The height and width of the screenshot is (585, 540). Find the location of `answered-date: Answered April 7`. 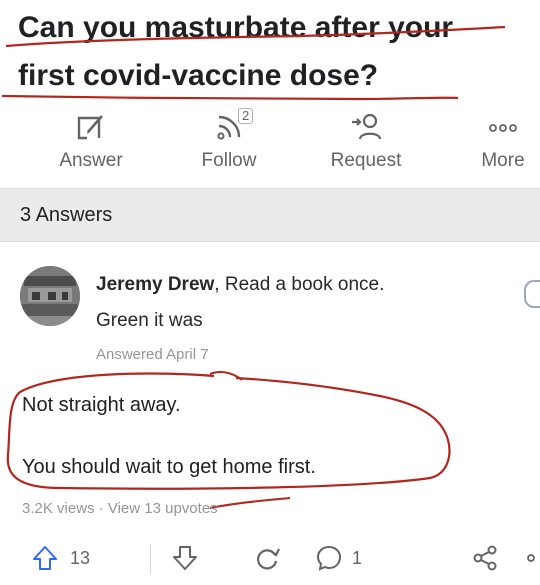

answered-date: Answered April 7 is located at coordinates (152, 354).